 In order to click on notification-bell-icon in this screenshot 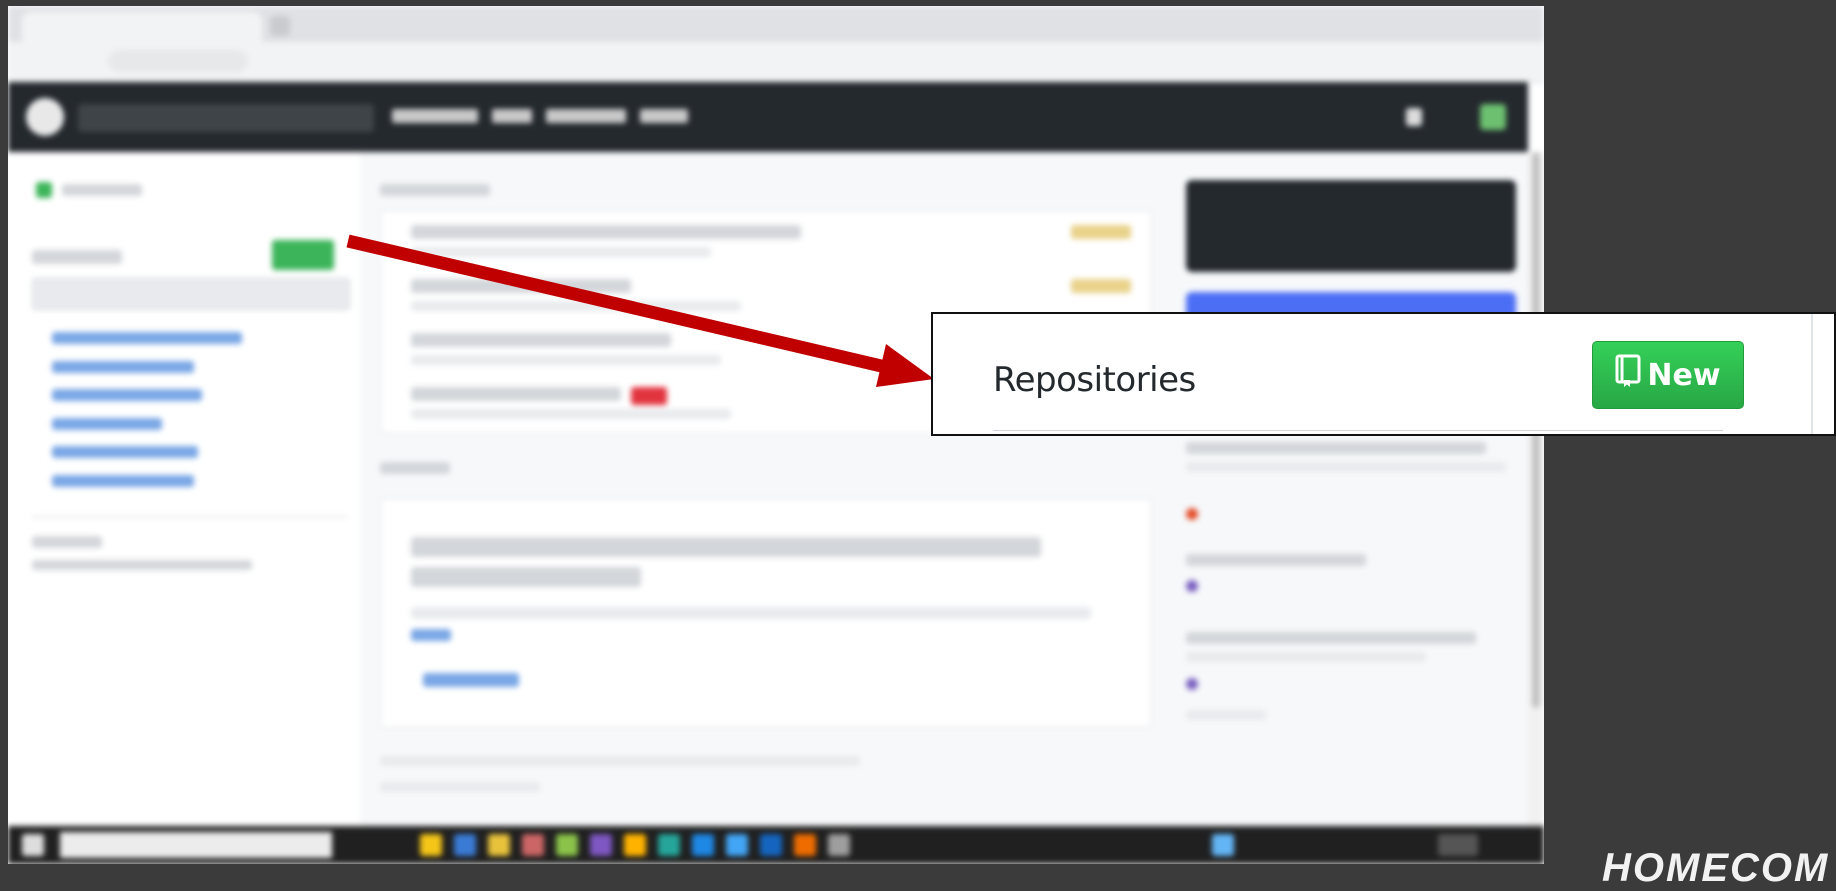, I will do `click(1414, 117)`.